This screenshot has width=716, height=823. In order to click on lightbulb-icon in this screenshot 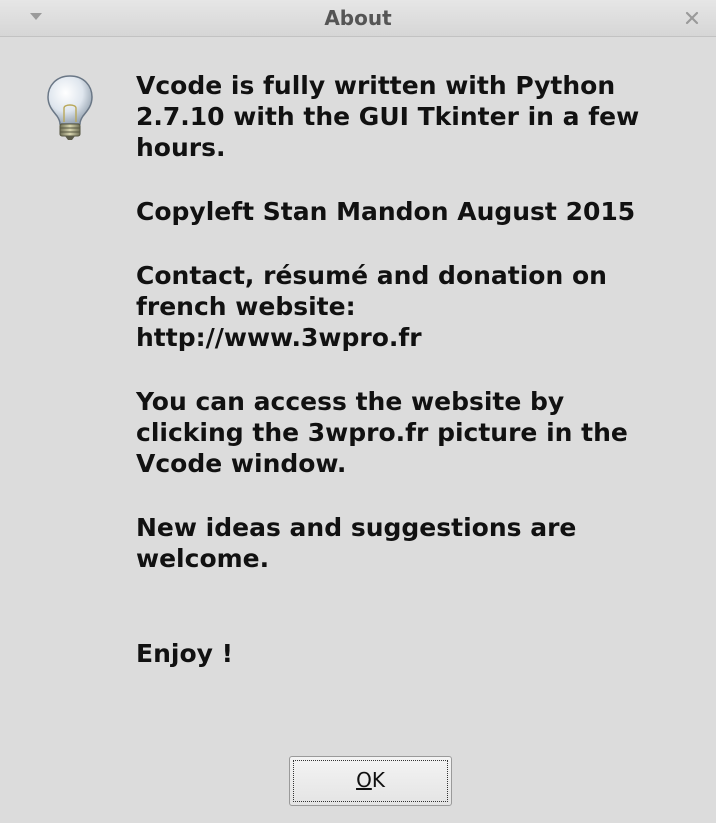, I will do `click(70, 107)`.